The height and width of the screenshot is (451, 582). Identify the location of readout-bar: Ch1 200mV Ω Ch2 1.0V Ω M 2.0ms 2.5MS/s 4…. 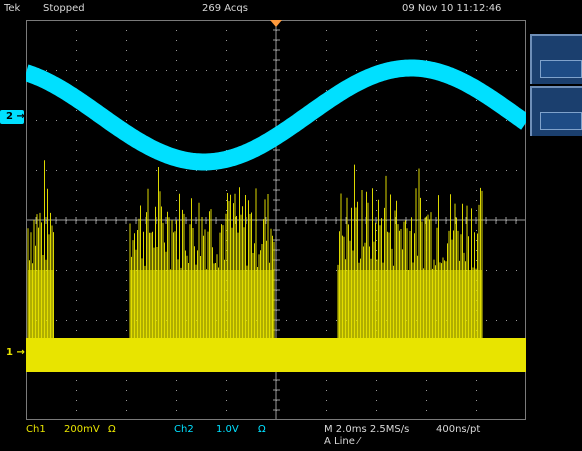
(291, 435).